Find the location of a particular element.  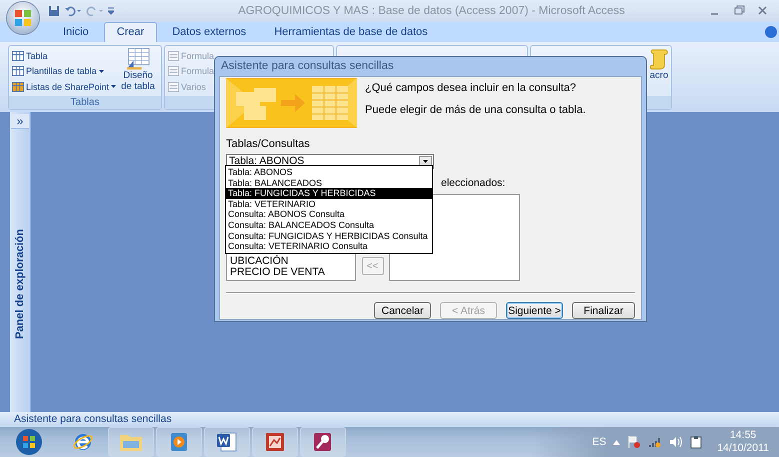

question-text: ¿Qué campos desea incluir en la consulta? is located at coordinates (471, 88).